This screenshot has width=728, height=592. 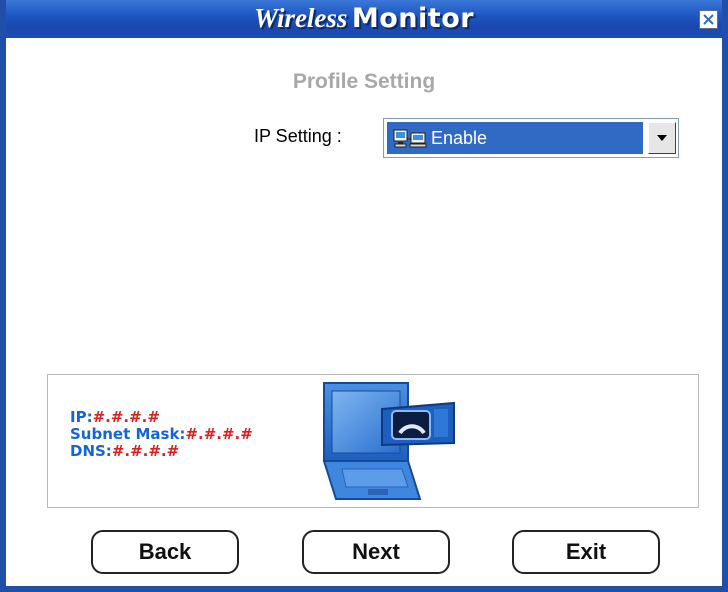 I want to click on dropdown-arrow-button, so click(x=662, y=138).